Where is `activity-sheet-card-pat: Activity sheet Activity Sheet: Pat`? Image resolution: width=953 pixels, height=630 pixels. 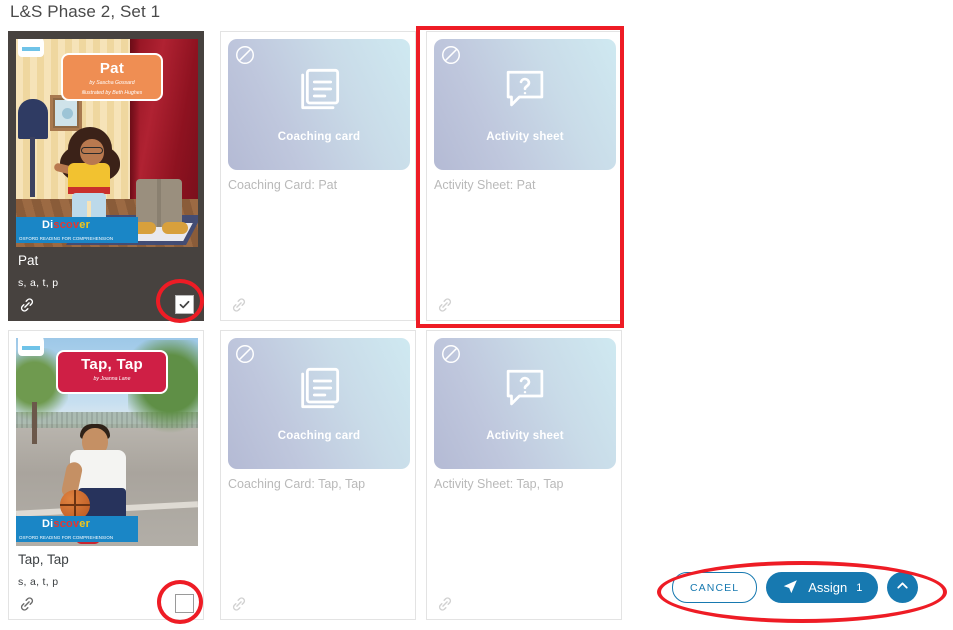
activity-sheet-card-pat: Activity sheet Activity Sheet: Pat is located at coordinates (524, 176).